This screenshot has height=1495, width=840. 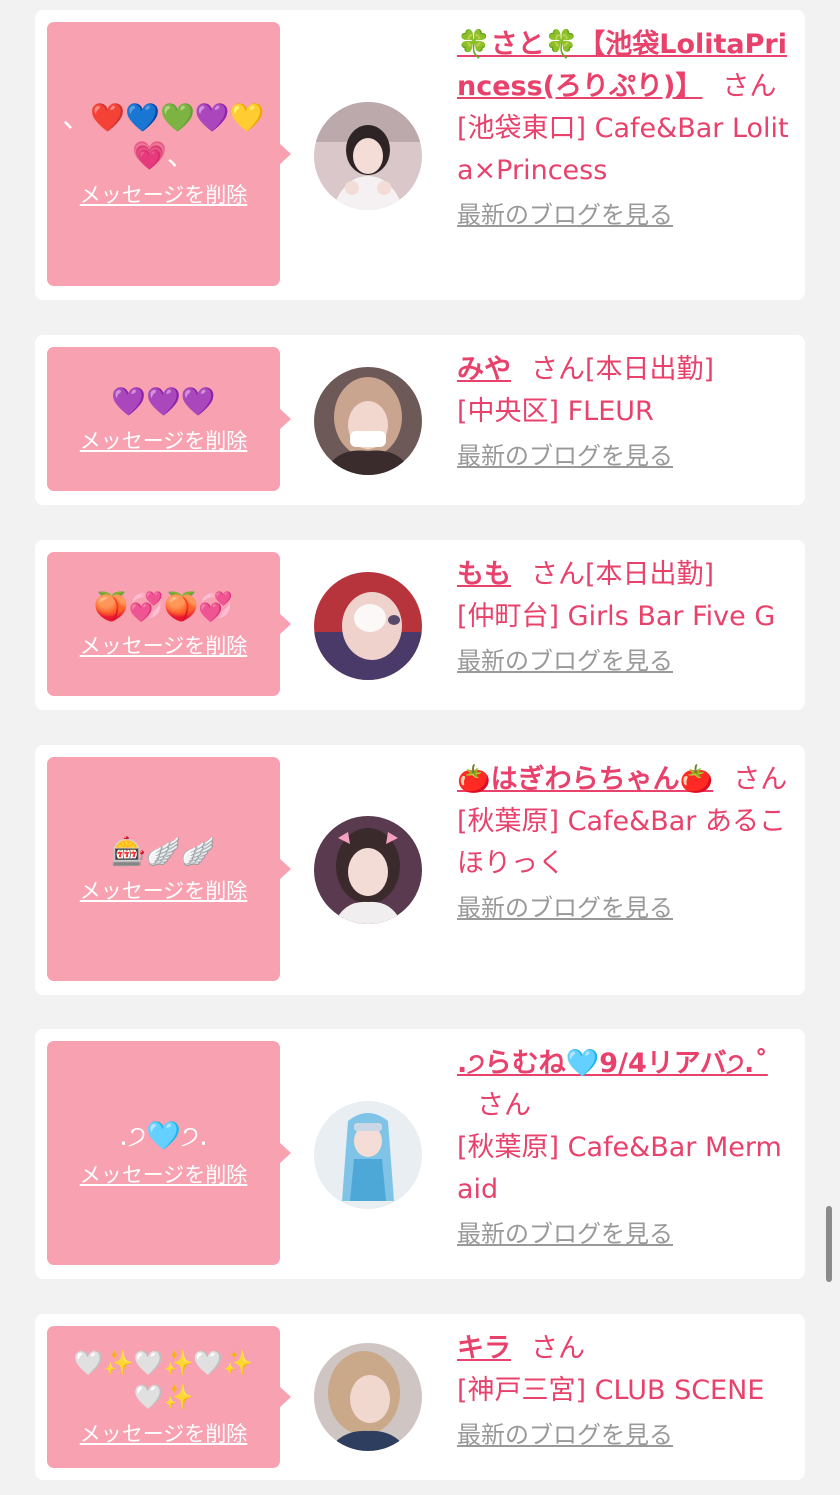 What do you see at coordinates (619, 1168) in the screenshot?
I see `shop-info: [秋葉原] Cafe&Bar Mermaid` at bounding box center [619, 1168].